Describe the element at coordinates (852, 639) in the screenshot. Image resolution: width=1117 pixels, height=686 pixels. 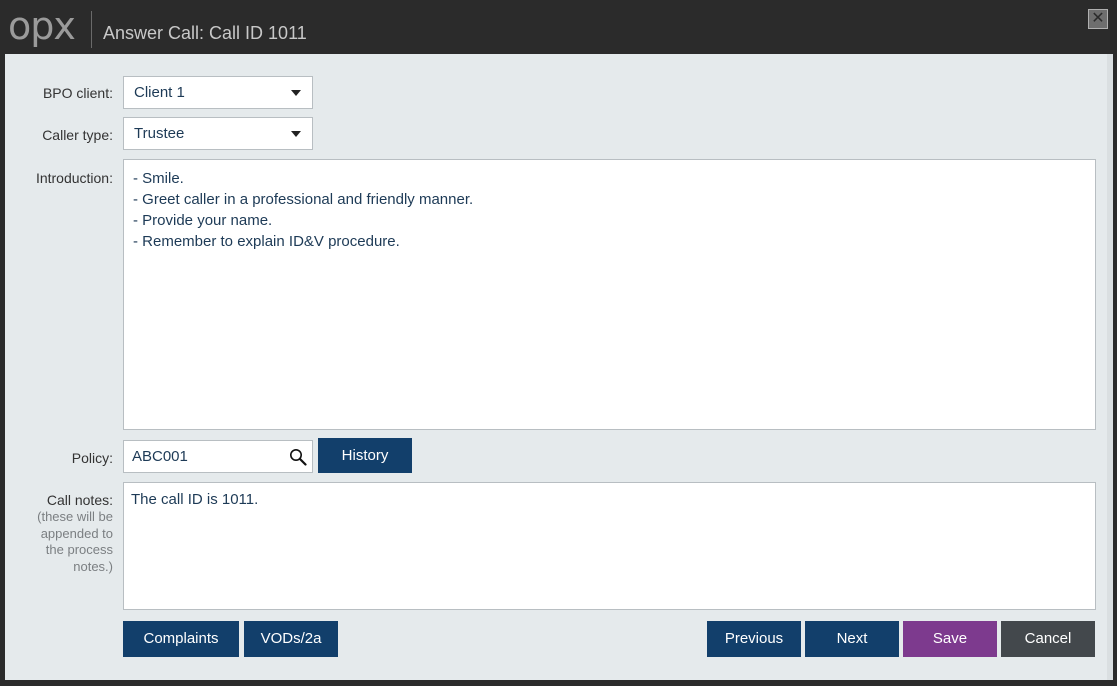
I see `next-button: Next` at that location.